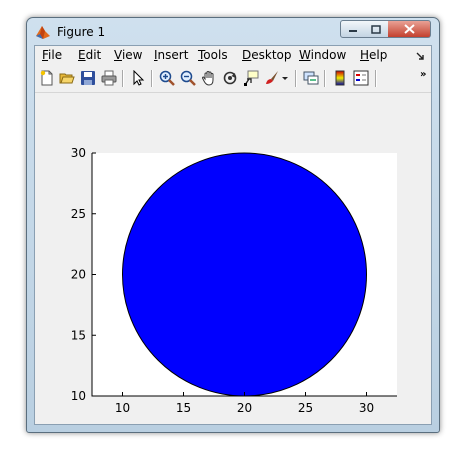 The height and width of the screenshot is (457, 474). Describe the element at coordinates (88, 78) in the screenshot. I see `save-icon` at that location.